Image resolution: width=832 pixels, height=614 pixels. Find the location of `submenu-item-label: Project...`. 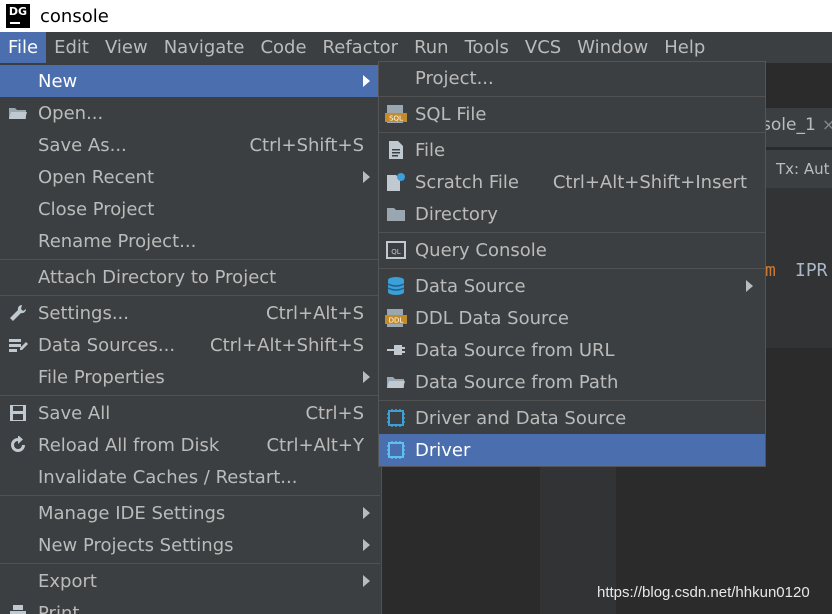

submenu-item-label: Project... is located at coordinates (454, 78).